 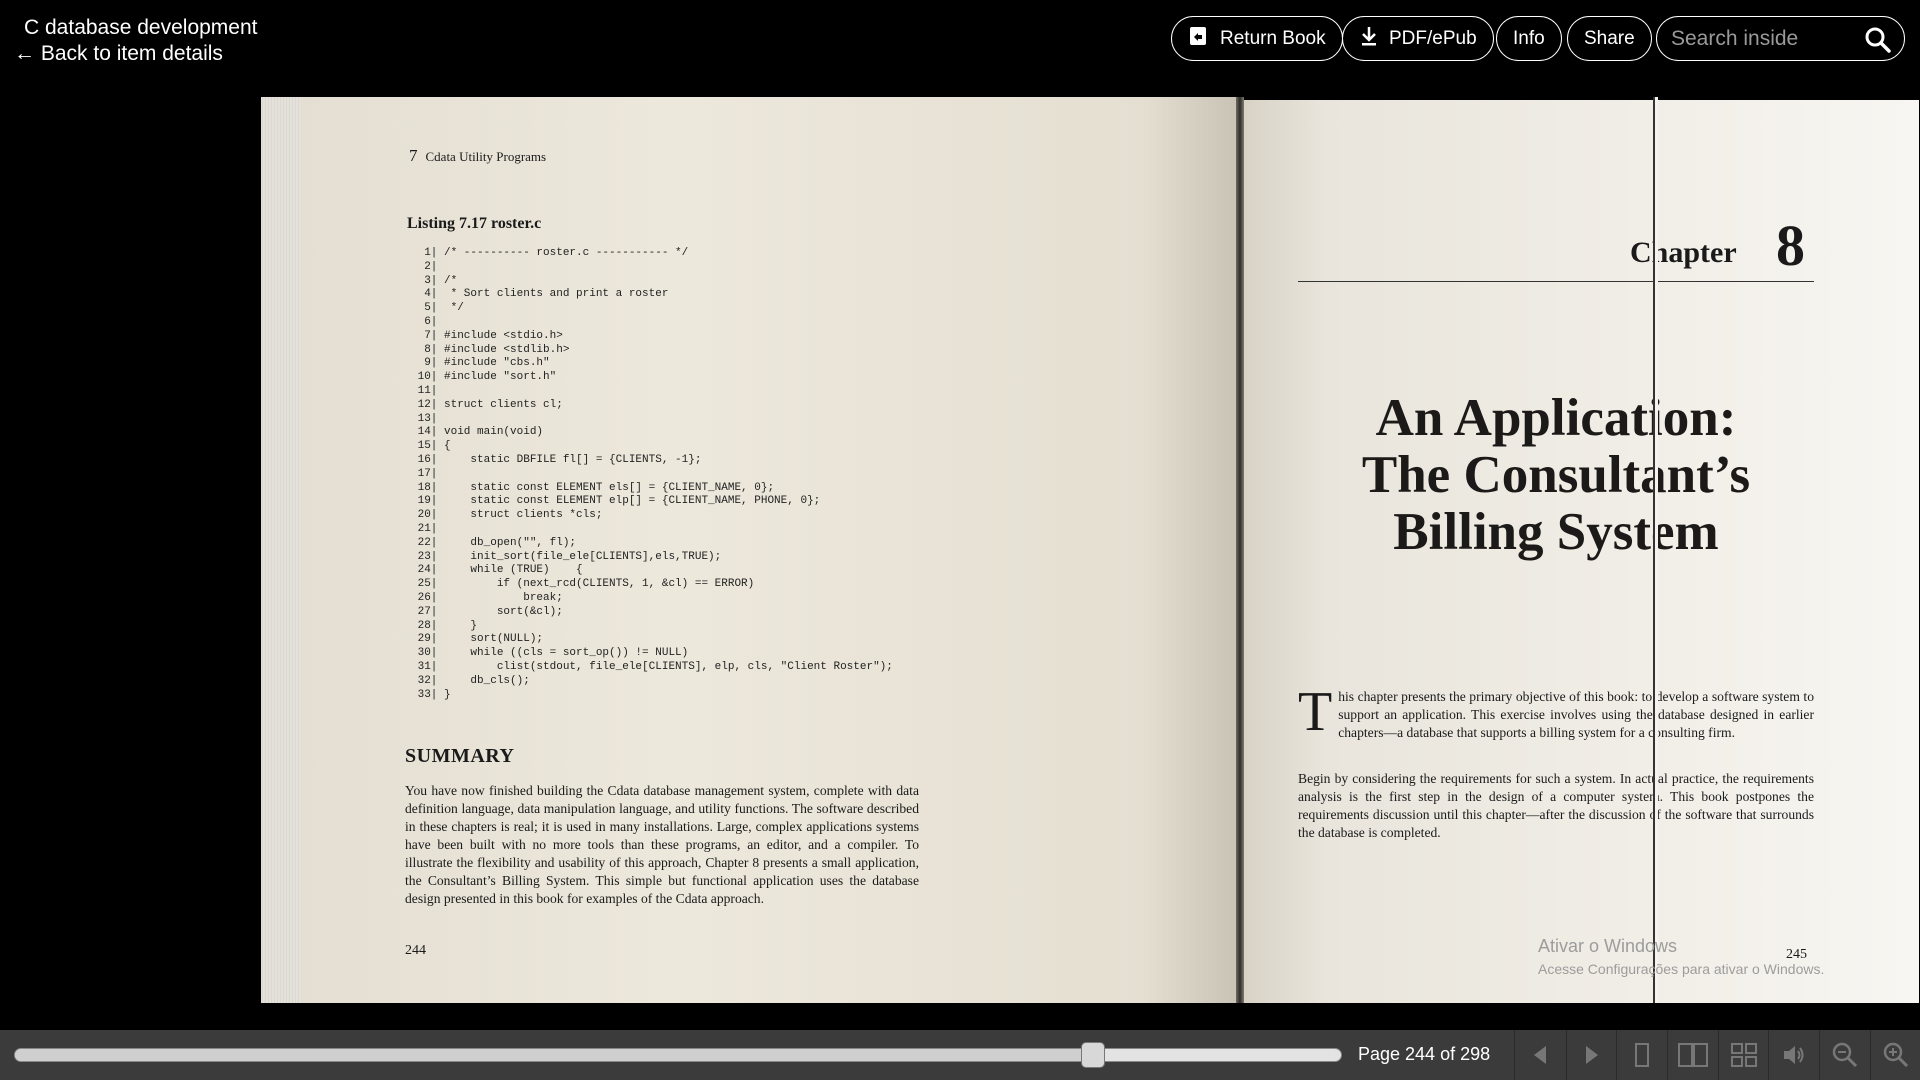 I want to click on one-page-view-icon, so click(x=1641, y=1055).